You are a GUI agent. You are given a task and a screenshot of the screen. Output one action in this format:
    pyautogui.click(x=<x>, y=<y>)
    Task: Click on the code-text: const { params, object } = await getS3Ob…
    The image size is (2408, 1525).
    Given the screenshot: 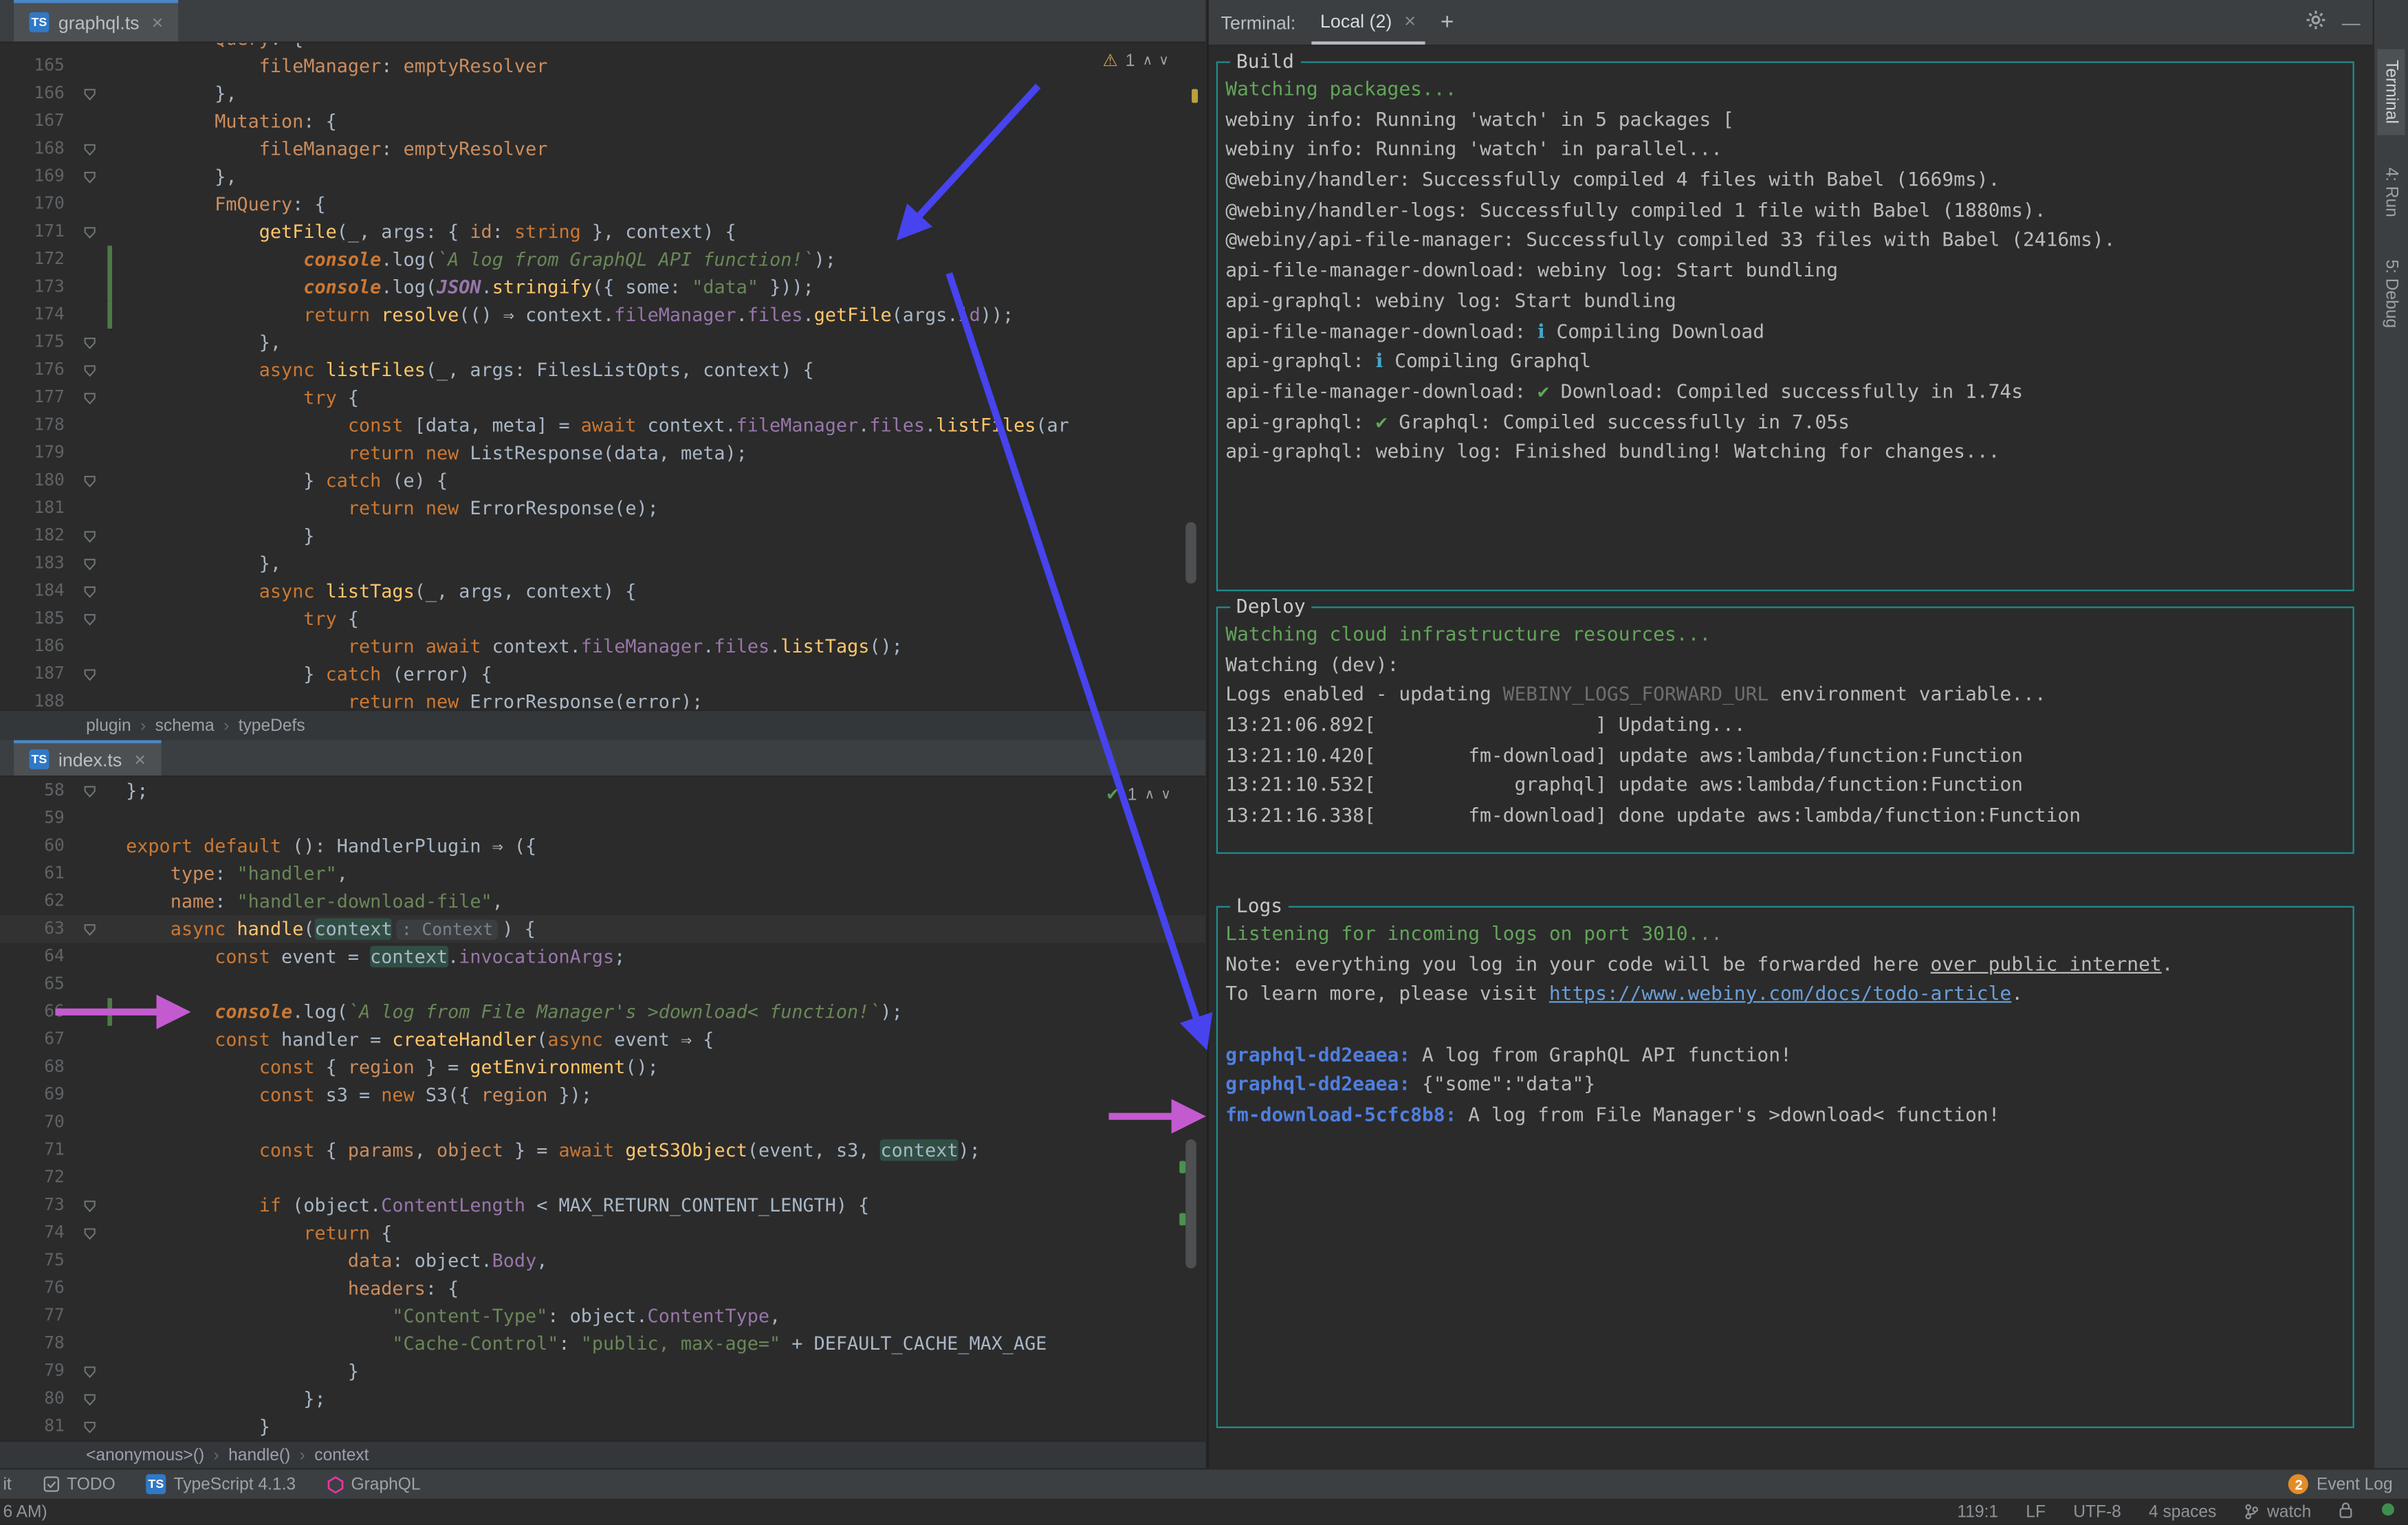 What is the action you would take?
    pyautogui.click(x=546, y=1150)
    